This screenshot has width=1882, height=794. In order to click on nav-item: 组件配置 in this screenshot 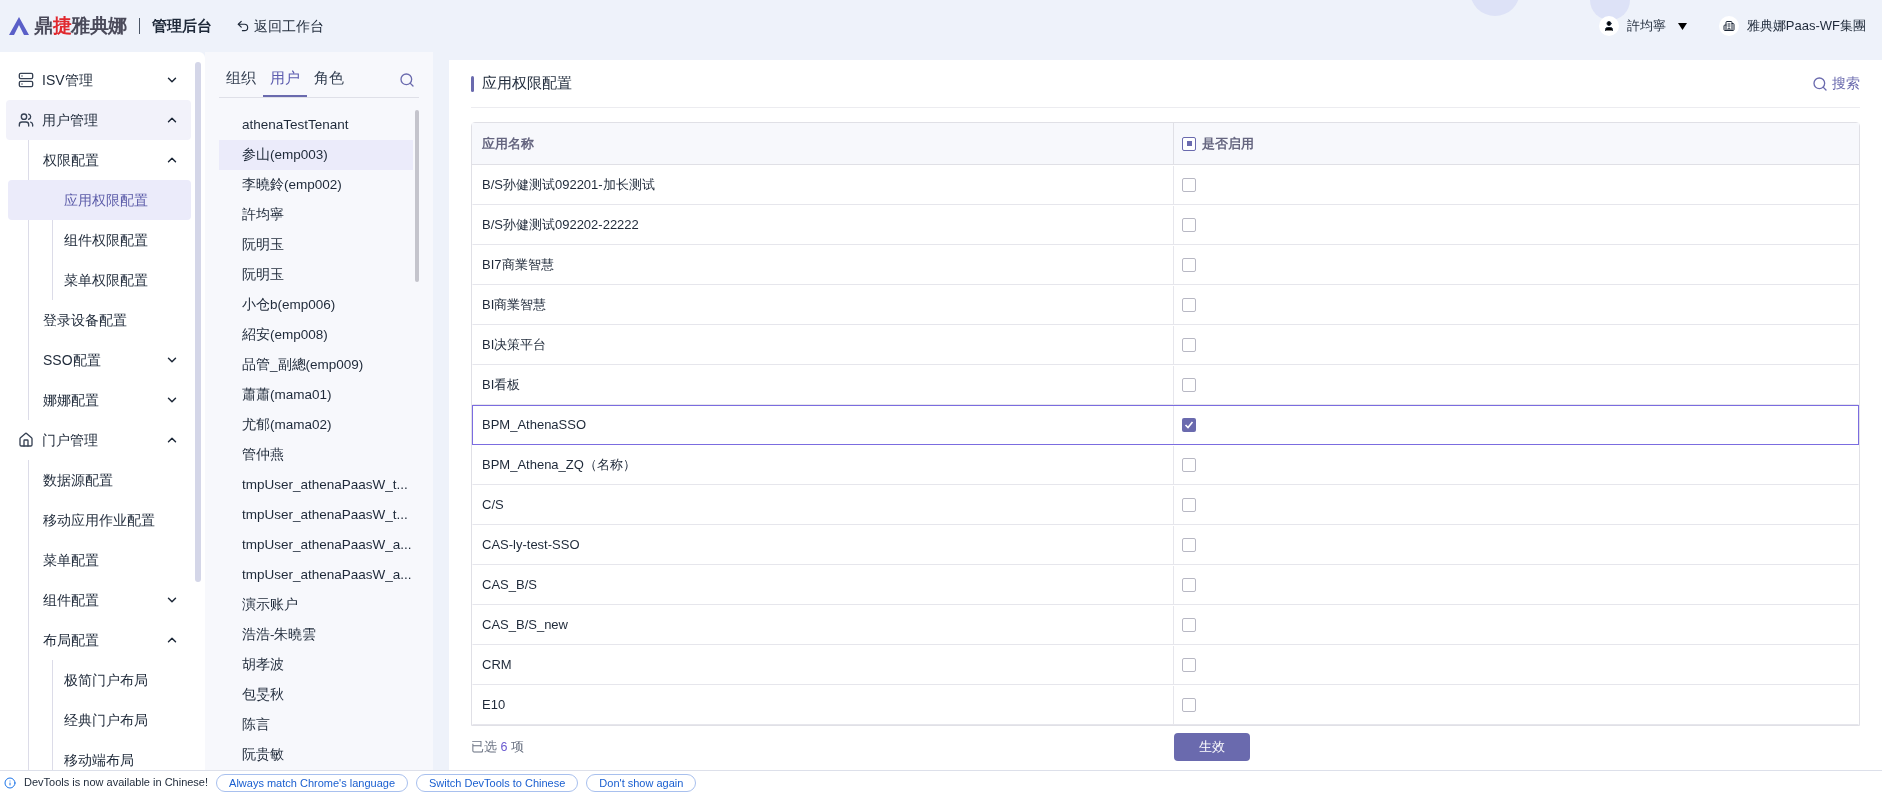, I will do `click(99, 600)`.